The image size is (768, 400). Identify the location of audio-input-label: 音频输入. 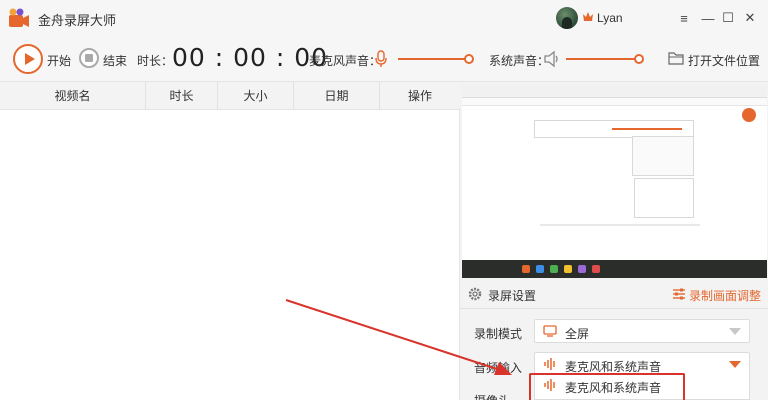
(498, 368).